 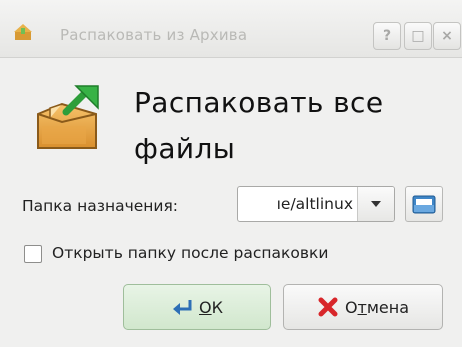 I want to click on browse-folder-button, so click(x=424, y=204).